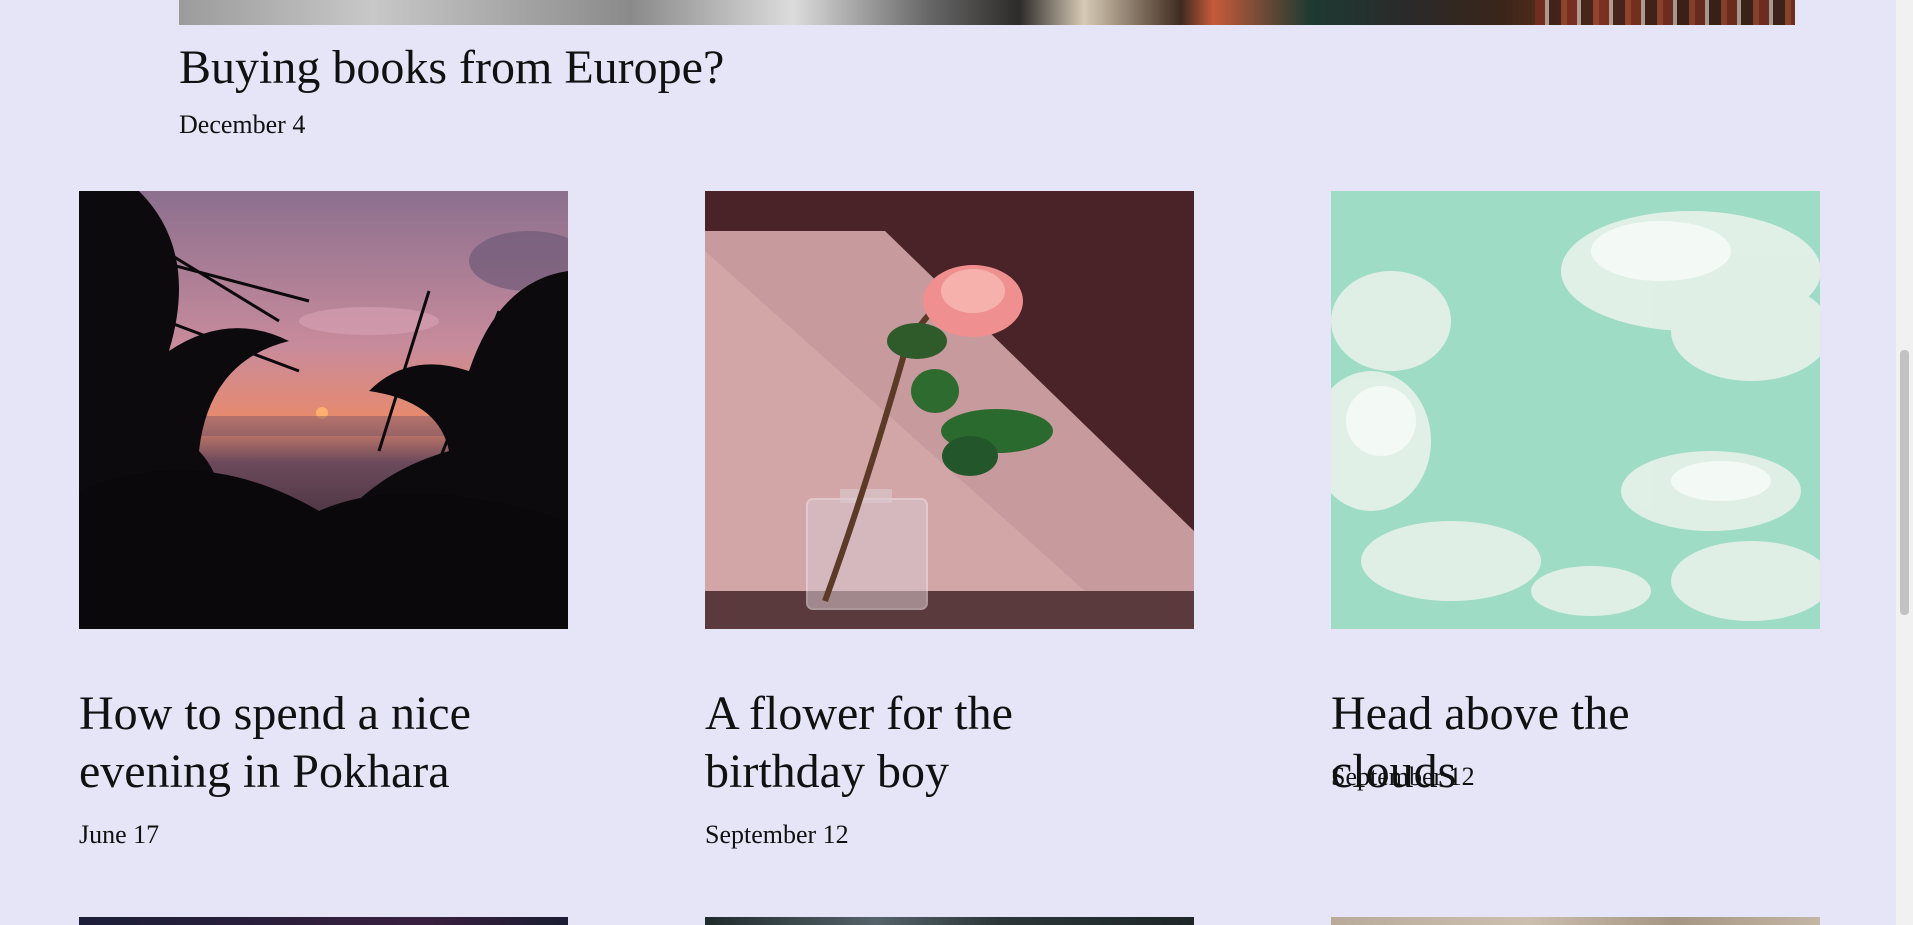  What do you see at coordinates (323, 410) in the screenshot?
I see `post-image-palm-sunset` at bounding box center [323, 410].